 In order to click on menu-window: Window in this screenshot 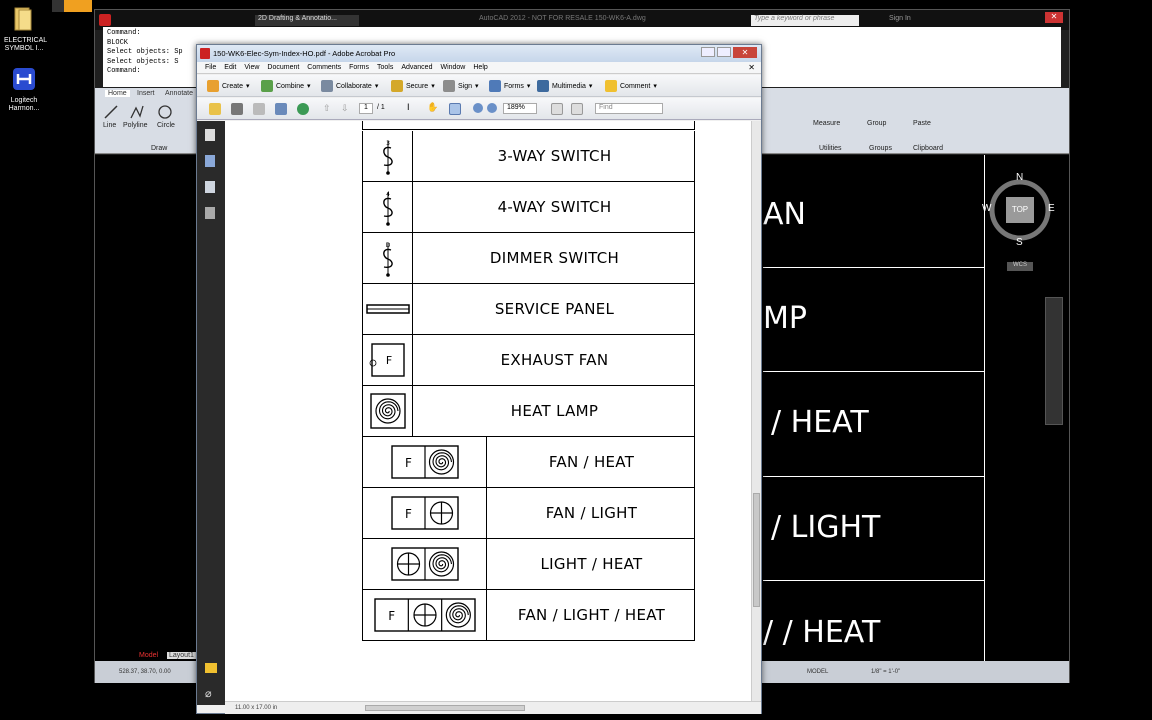, I will do `click(452, 68)`.